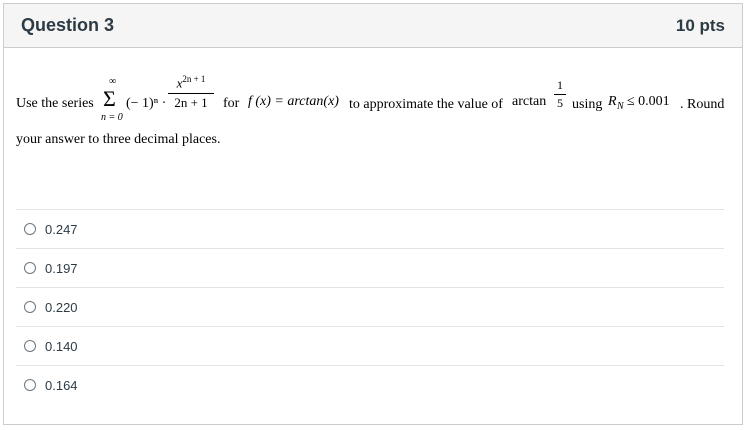 This screenshot has width=748, height=430. Describe the element at coordinates (61, 229) in the screenshot. I see `answer-label: 0.247` at that location.